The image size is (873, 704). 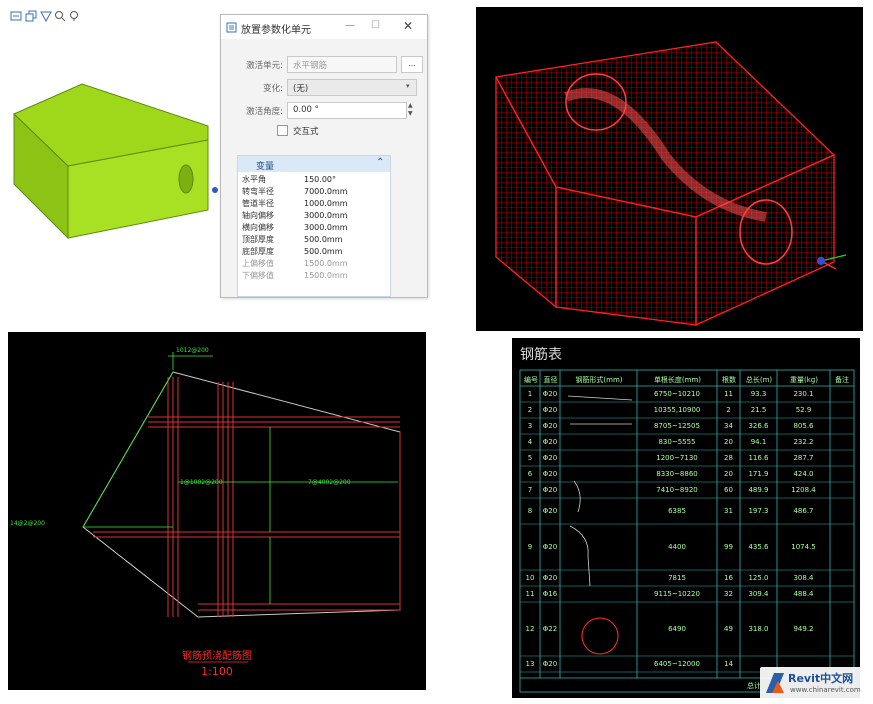 I want to click on table-cell: 20, so click(x=728, y=474).